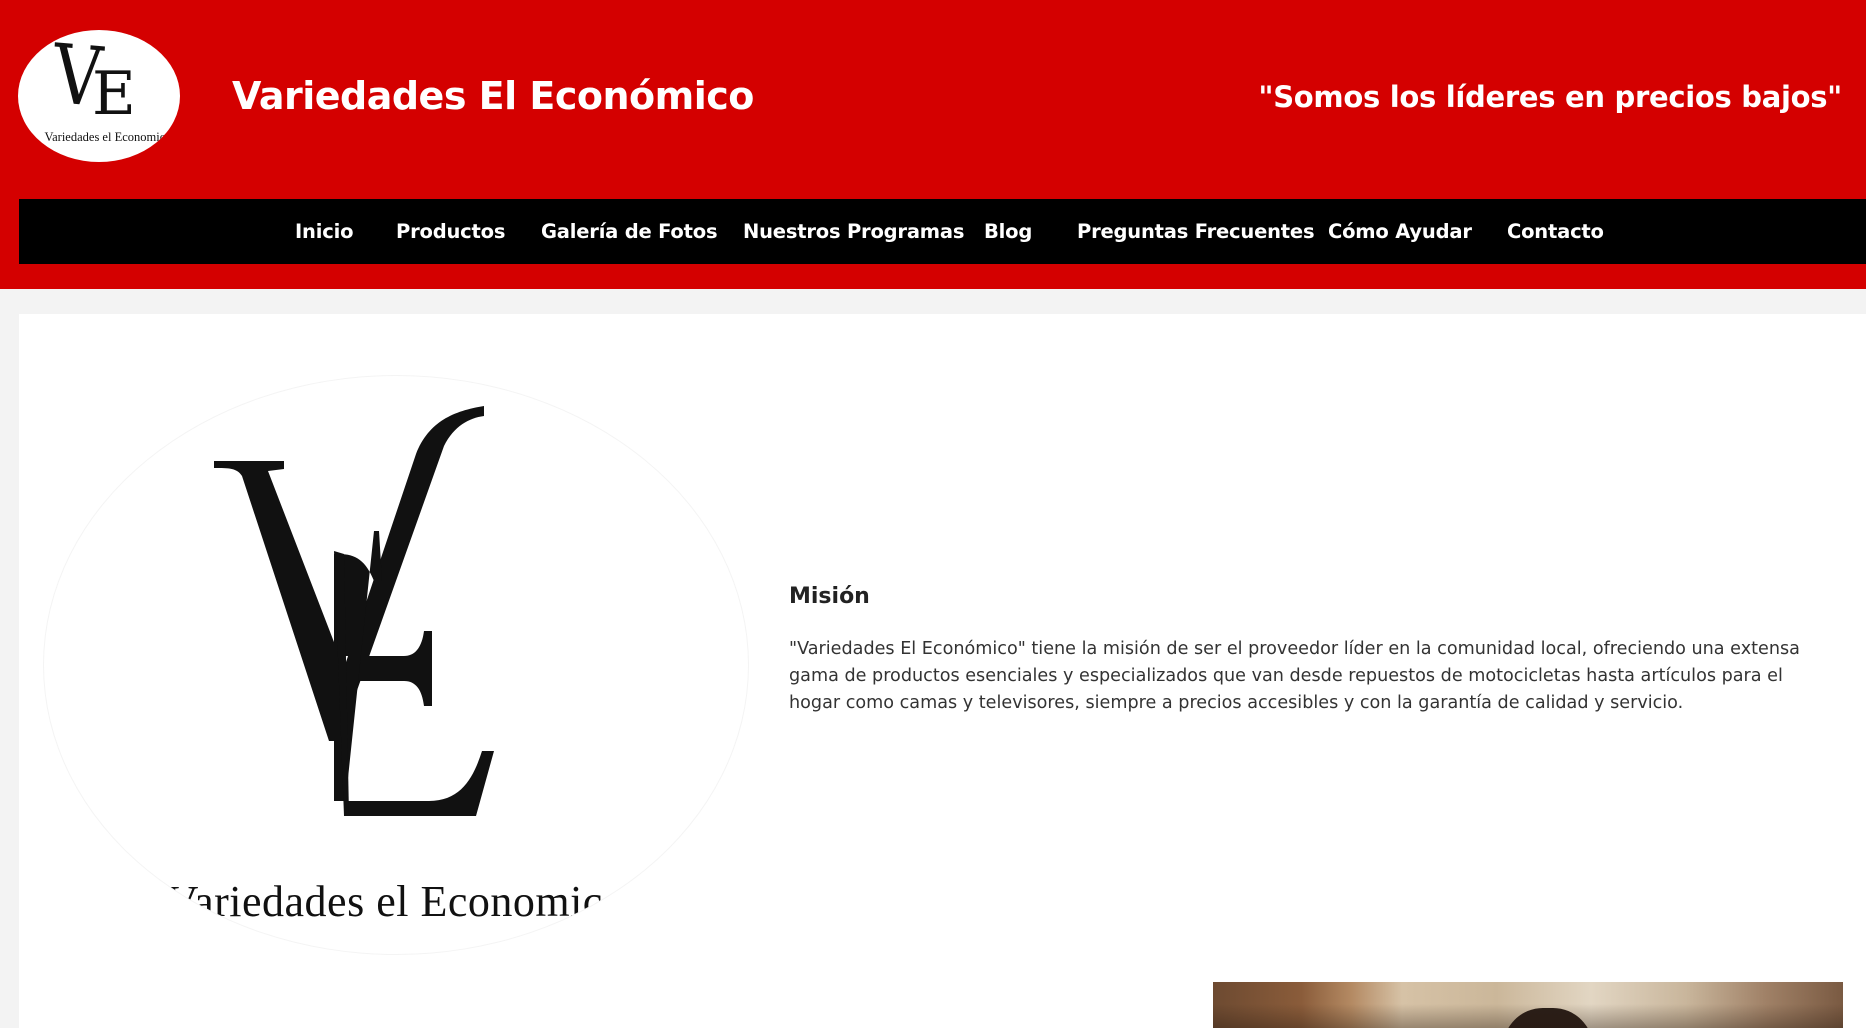 The image size is (1866, 1028). I want to click on nav-item-programas: Nuestros Programas, so click(853, 231).